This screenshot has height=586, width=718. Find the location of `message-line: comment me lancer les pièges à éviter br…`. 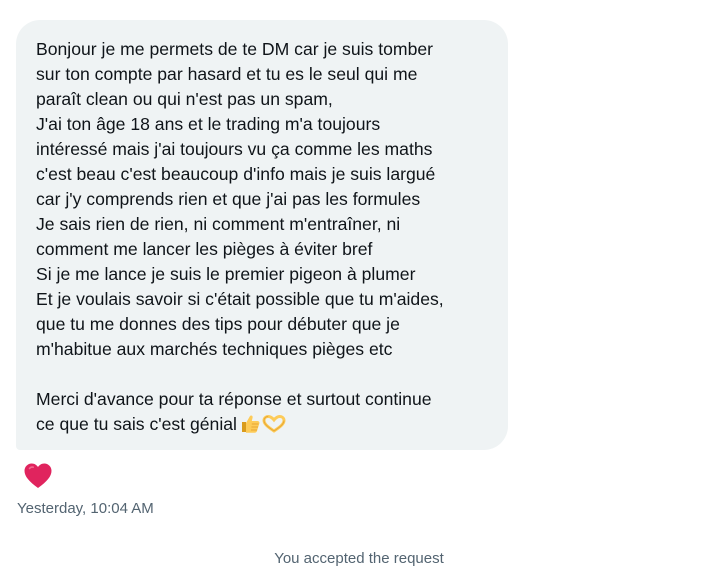

message-line: comment me lancer les pièges à éviter br… is located at coordinates (204, 249).